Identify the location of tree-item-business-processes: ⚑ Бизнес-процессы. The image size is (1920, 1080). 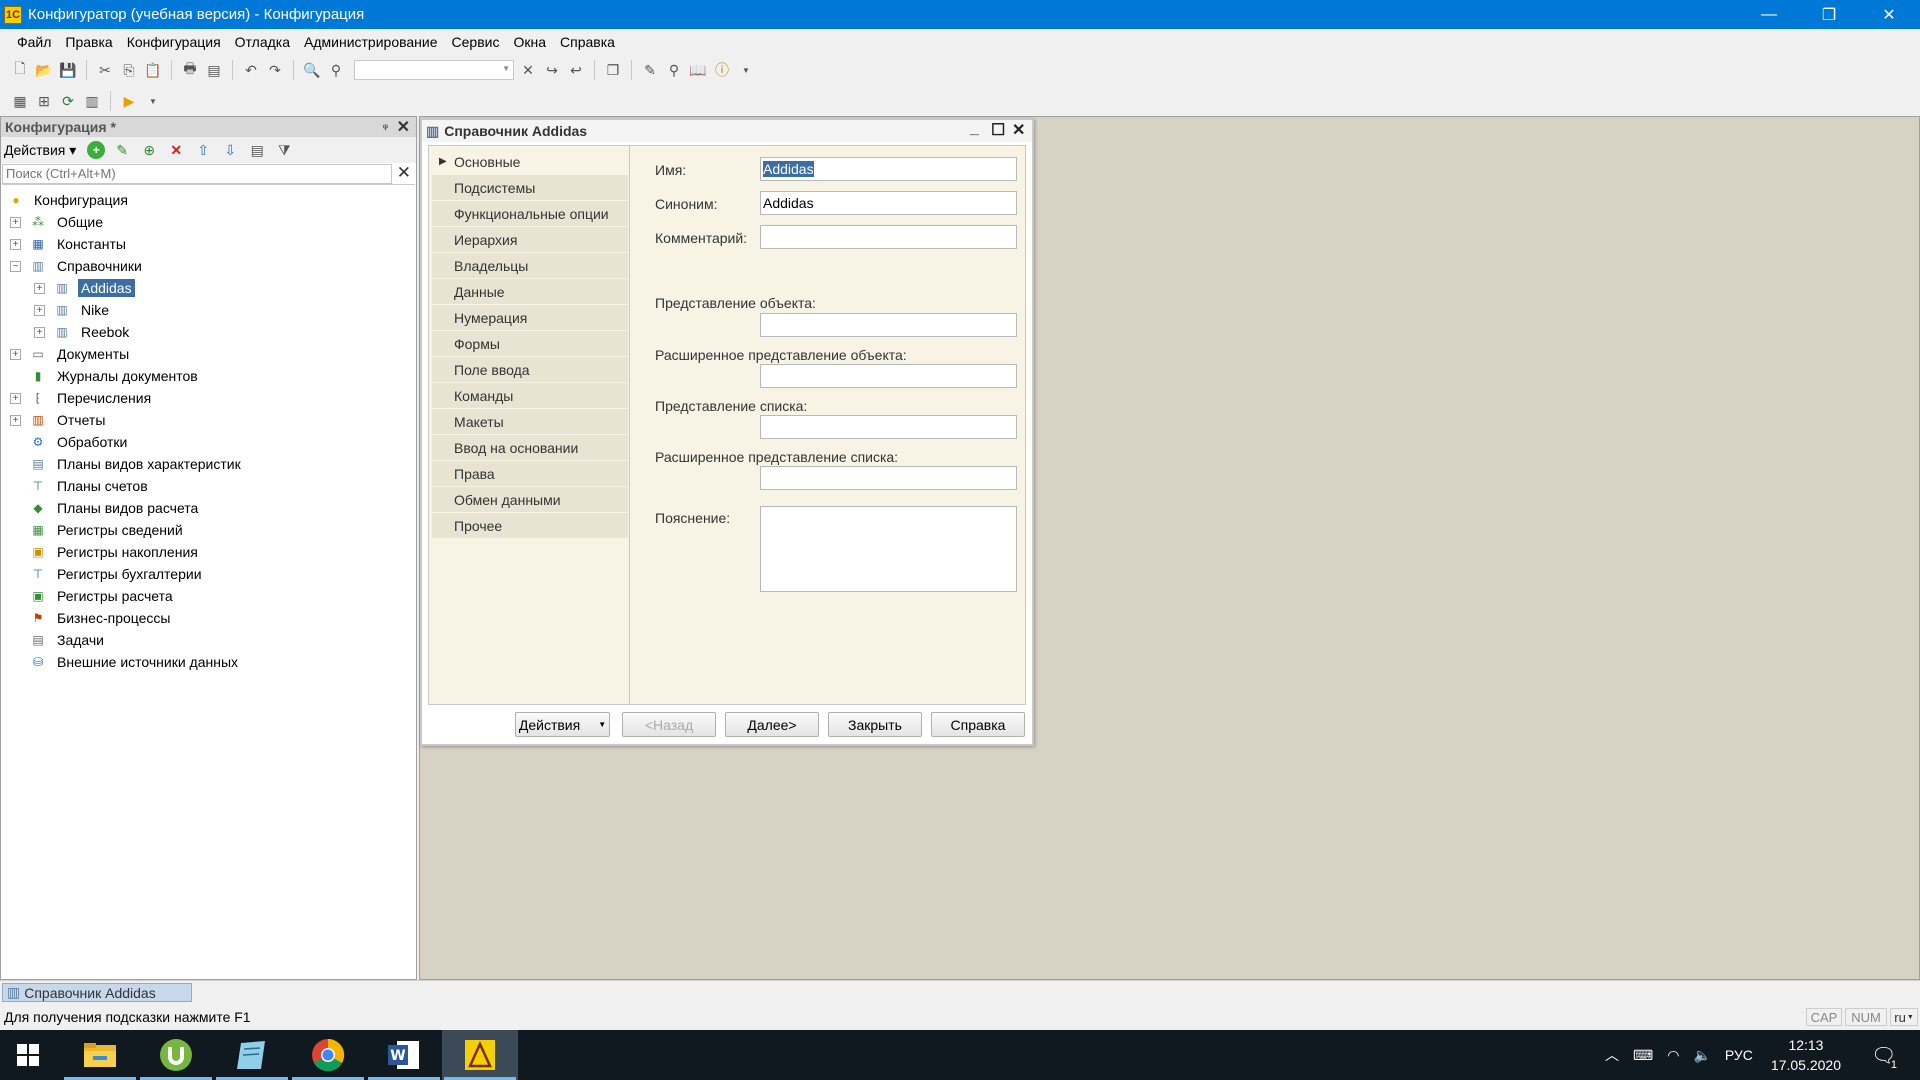
(208, 618).